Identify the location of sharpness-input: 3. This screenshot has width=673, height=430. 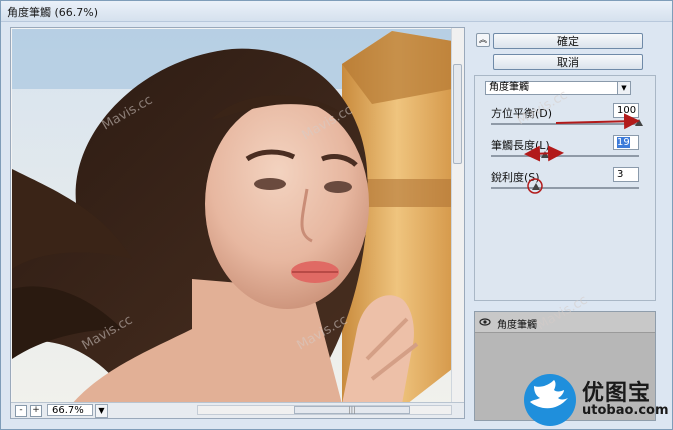
(626, 174).